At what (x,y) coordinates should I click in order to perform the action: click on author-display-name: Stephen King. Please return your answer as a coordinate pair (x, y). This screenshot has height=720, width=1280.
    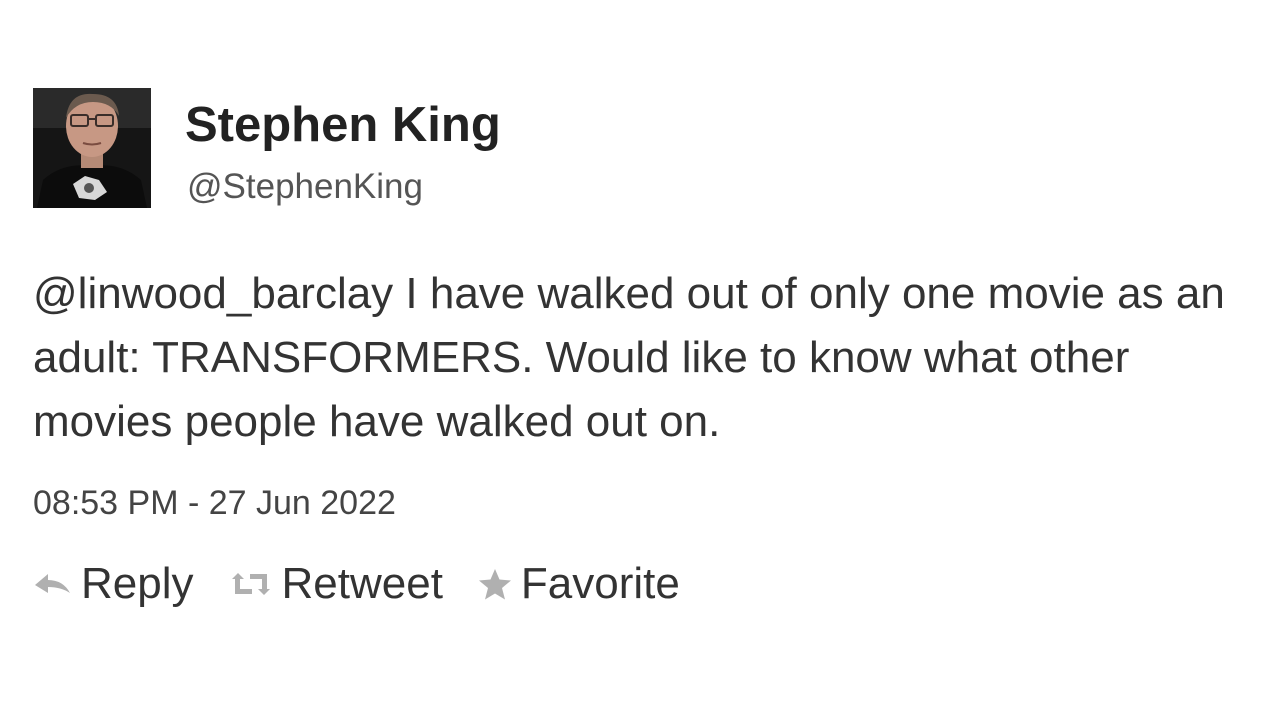
    Looking at the image, I should click on (343, 125).